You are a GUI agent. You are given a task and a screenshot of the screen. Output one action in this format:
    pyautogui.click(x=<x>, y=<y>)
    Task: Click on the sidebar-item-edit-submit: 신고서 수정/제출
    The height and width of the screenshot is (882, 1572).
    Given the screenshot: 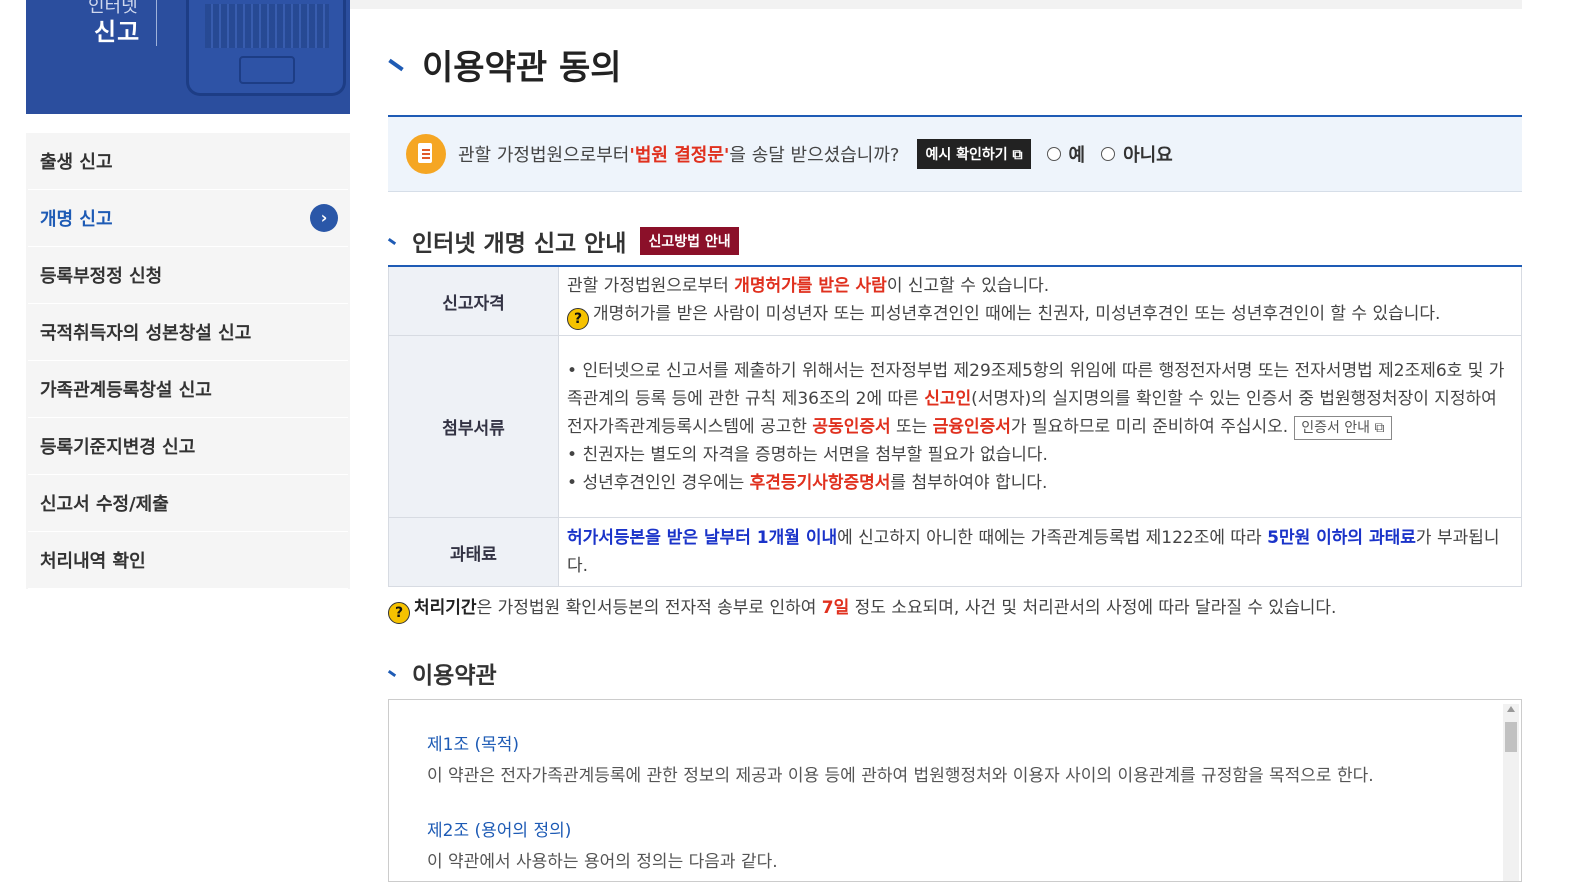 What is the action you would take?
    pyautogui.click(x=188, y=503)
    